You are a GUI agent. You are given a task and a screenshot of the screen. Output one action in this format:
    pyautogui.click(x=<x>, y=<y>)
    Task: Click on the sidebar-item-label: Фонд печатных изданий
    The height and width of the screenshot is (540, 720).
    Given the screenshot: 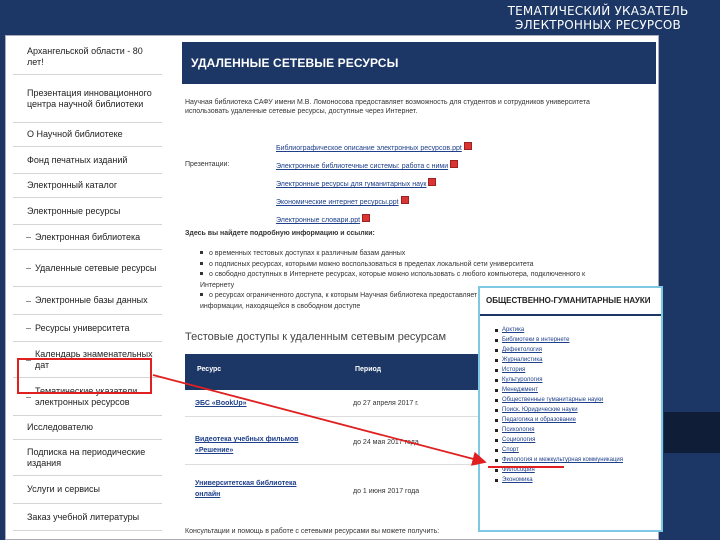 What is the action you would take?
    pyautogui.click(x=77, y=159)
    